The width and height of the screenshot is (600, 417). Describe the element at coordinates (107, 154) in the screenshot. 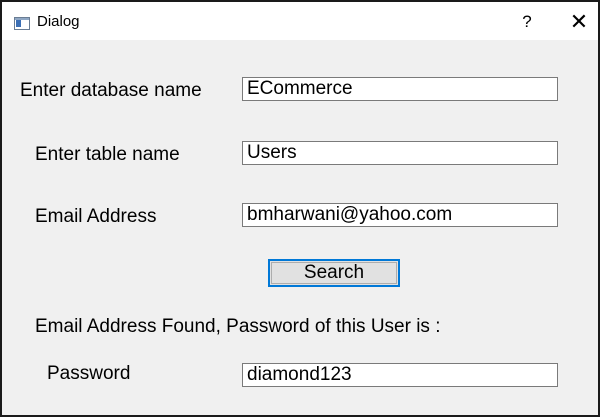

I see `table-name-label: Enter table name` at that location.